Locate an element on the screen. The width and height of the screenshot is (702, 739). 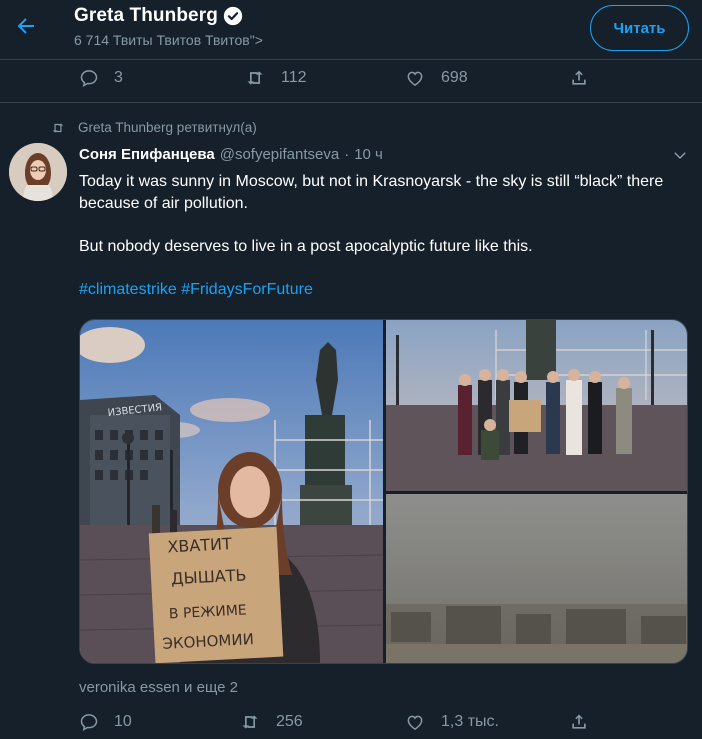
retweet-button: 112 is located at coordinates (324, 78).